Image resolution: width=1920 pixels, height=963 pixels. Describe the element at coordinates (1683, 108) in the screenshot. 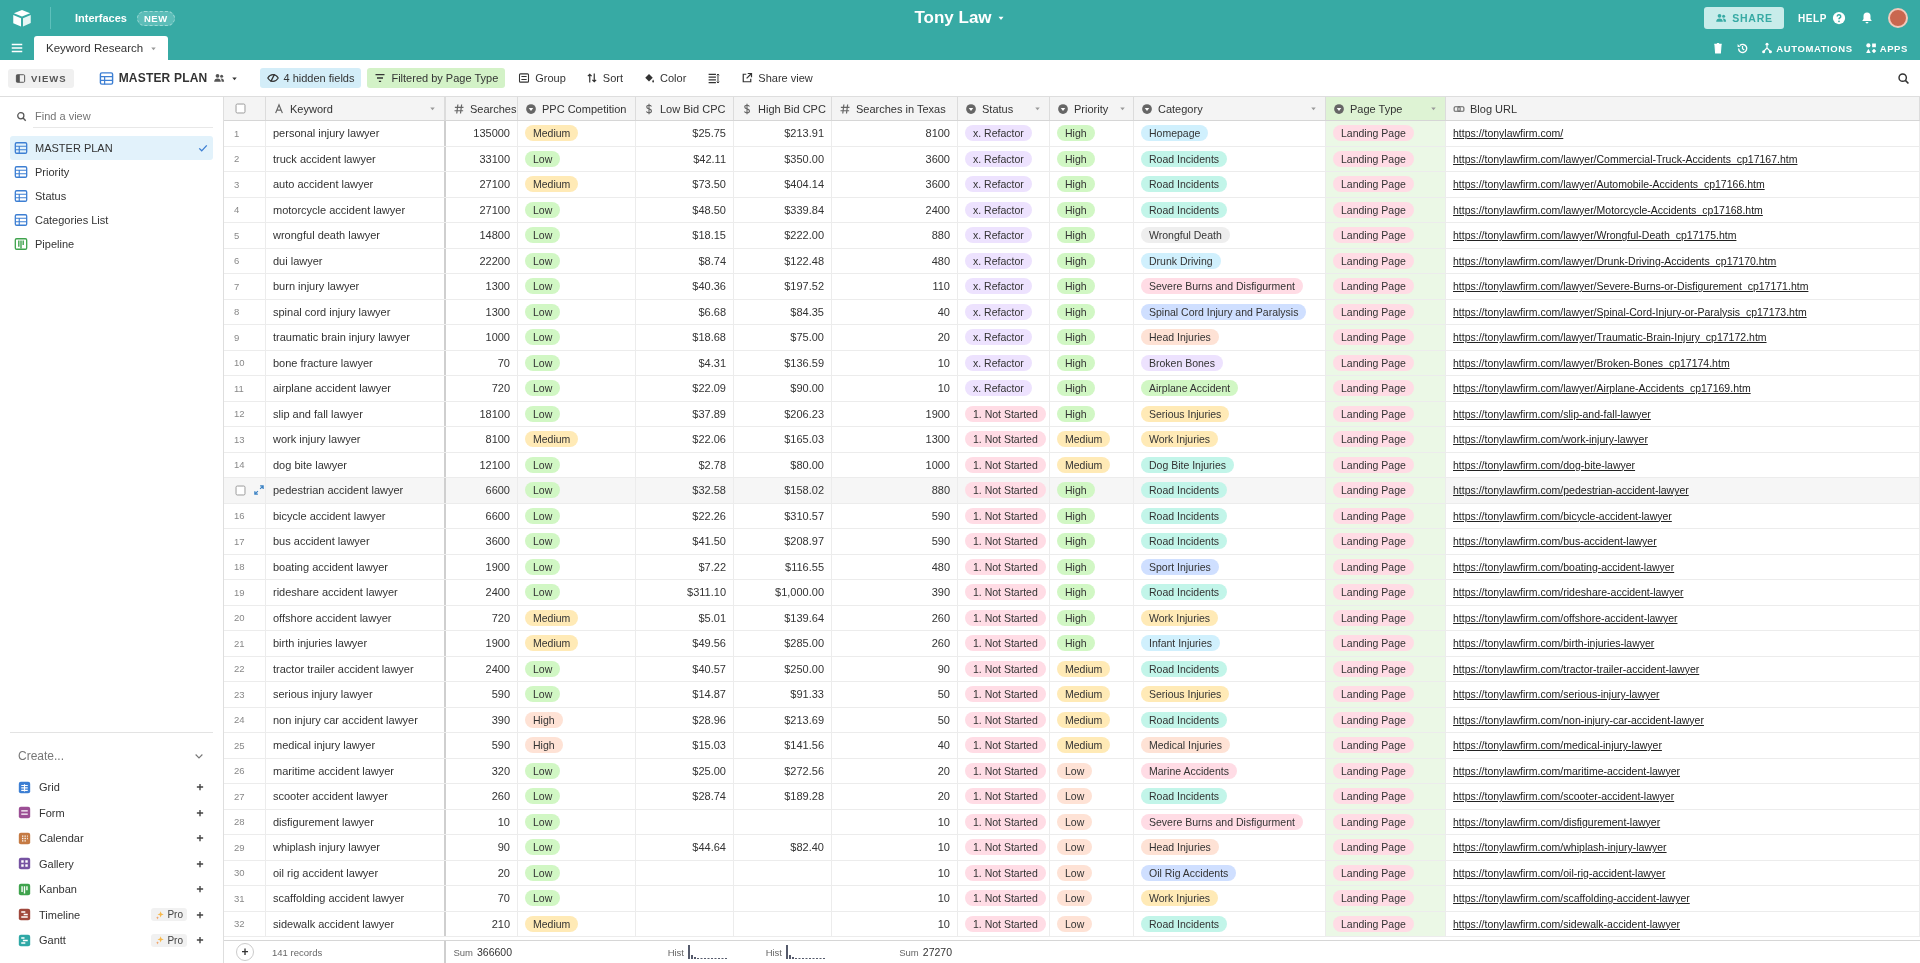

I see `column-header: Blog URL` at that location.